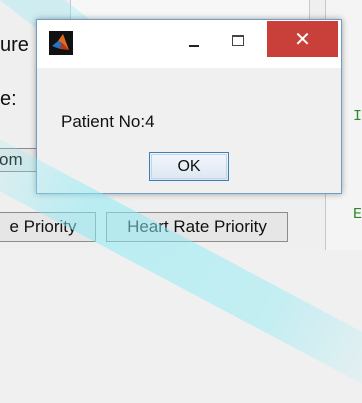 This screenshot has height=403, width=362. What do you see at coordinates (190, 10) in the screenshot?
I see `background-title-field` at bounding box center [190, 10].